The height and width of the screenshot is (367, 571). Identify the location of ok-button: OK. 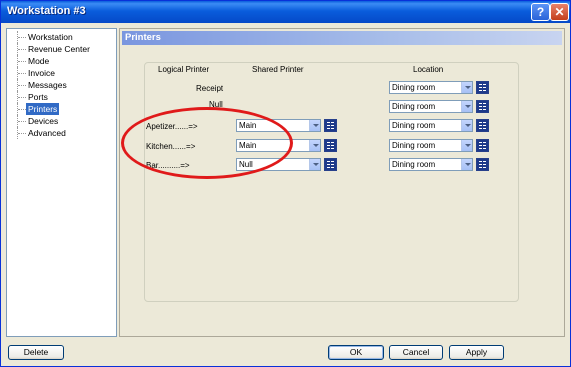
(356, 352).